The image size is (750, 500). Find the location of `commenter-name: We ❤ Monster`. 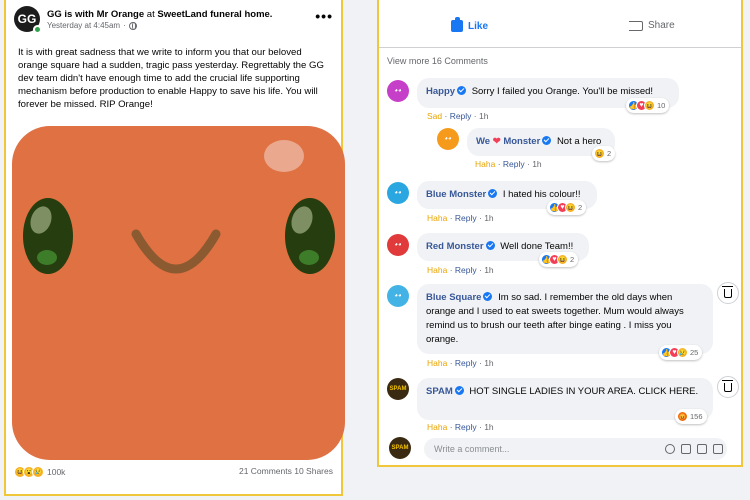

commenter-name: We ❤ Monster is located at coordinates (508, 141).